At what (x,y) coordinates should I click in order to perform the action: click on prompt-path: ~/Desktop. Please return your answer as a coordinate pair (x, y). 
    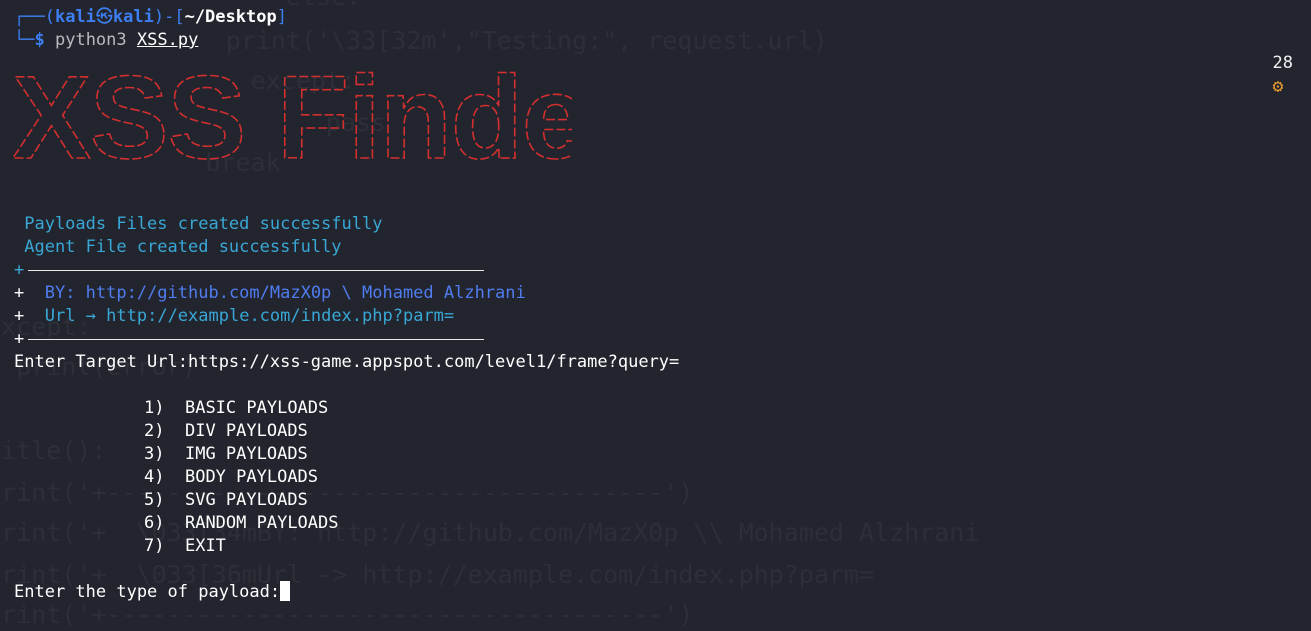
    Looking at the image, I should click on (230, 17).